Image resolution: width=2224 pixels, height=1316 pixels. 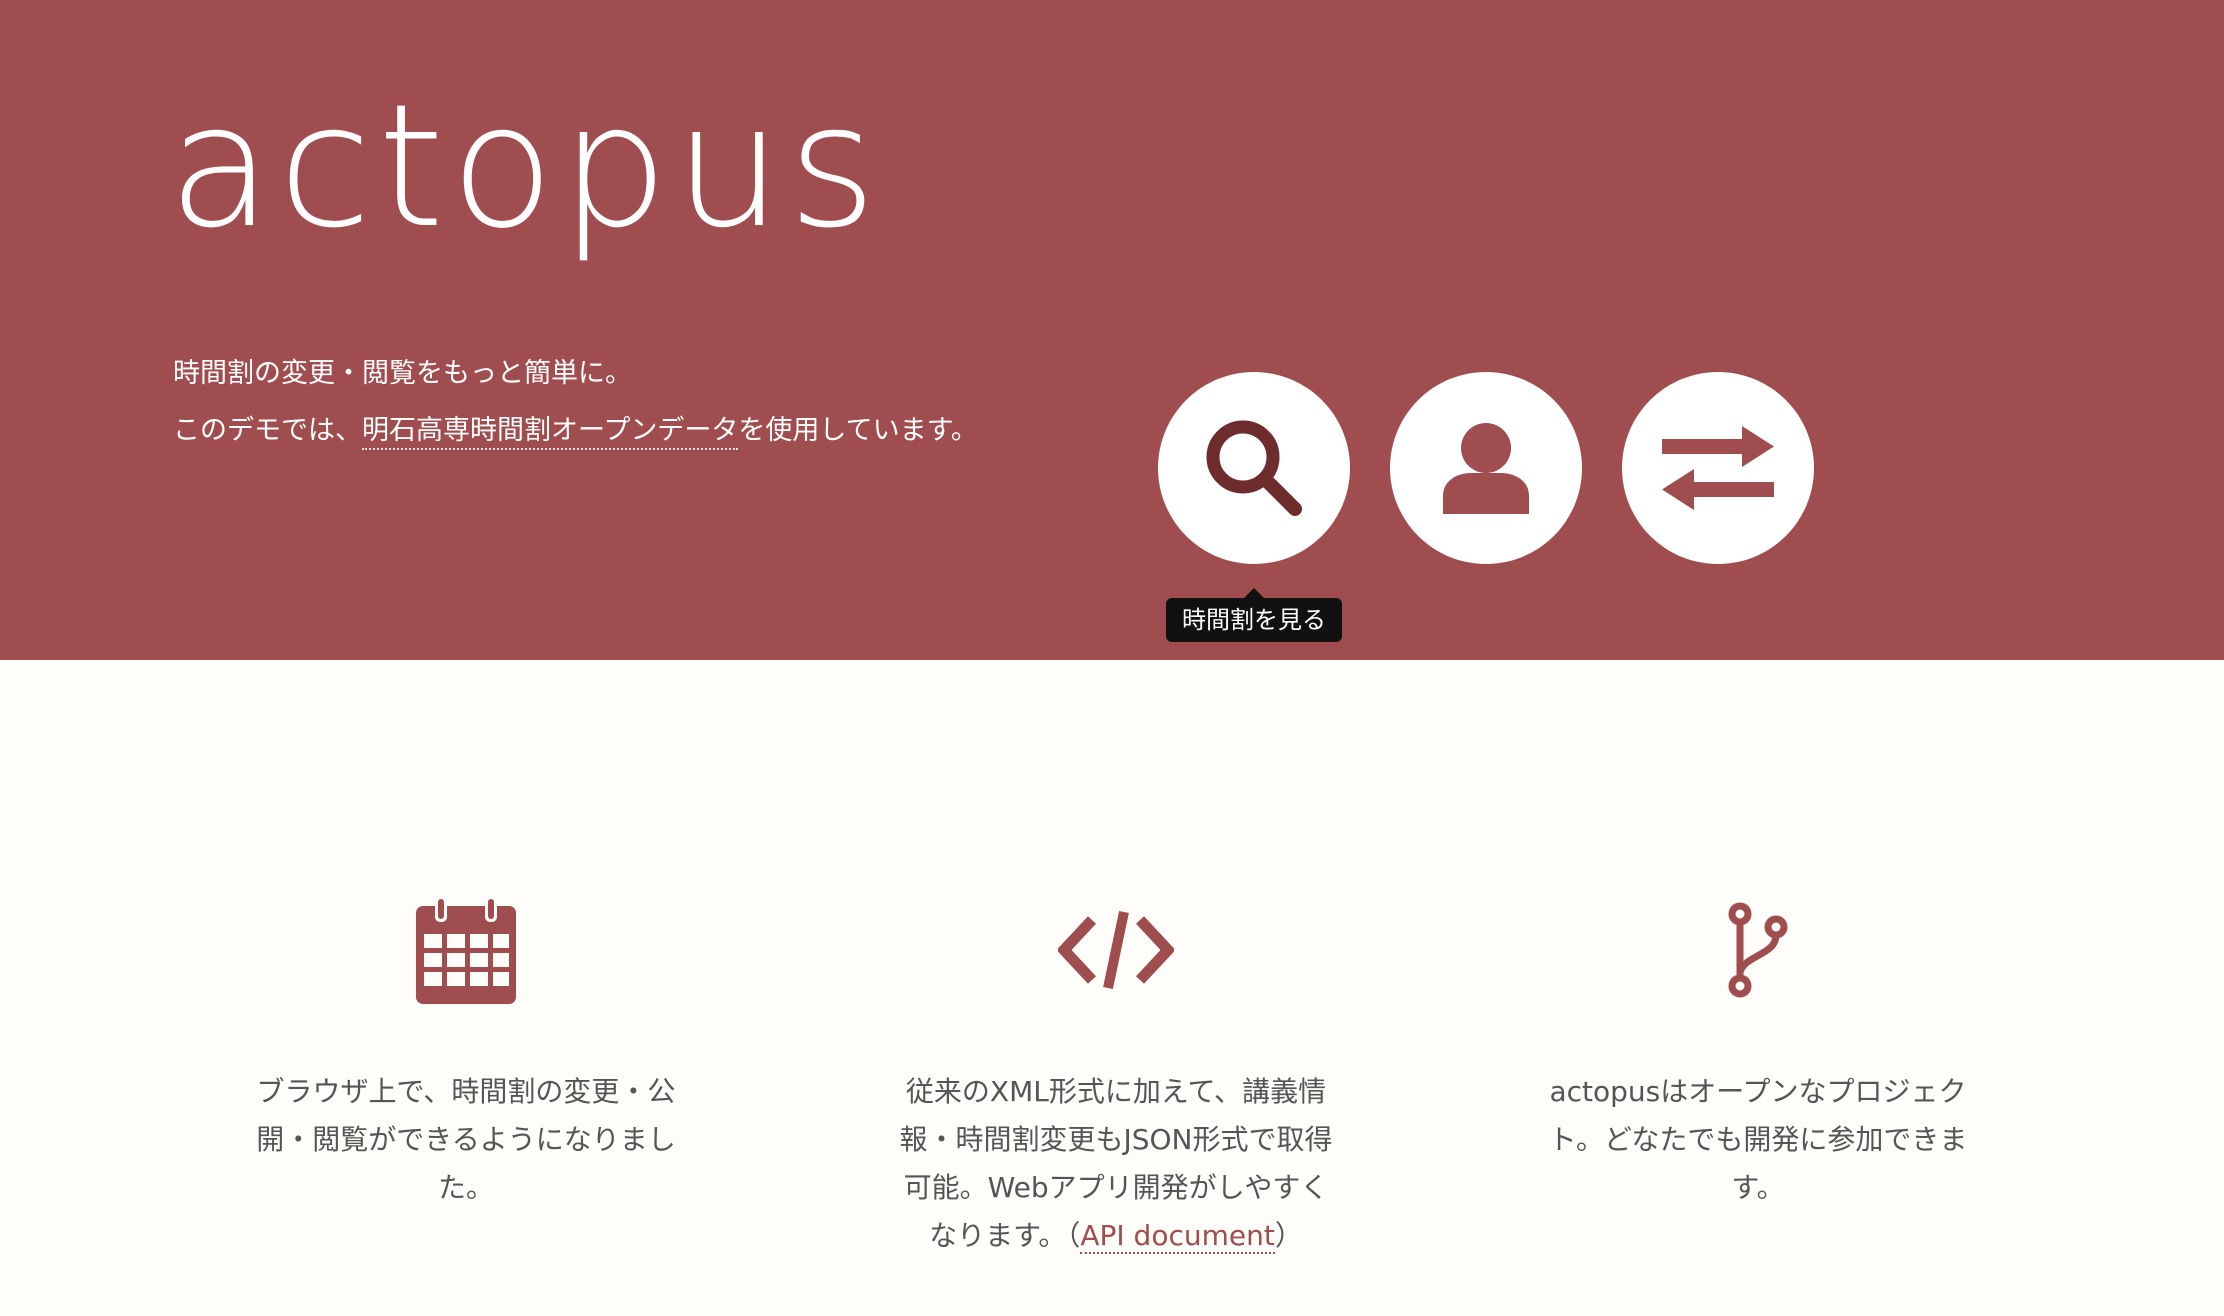 I want to click on code-fork-icon, so click(x=1758, y=950).